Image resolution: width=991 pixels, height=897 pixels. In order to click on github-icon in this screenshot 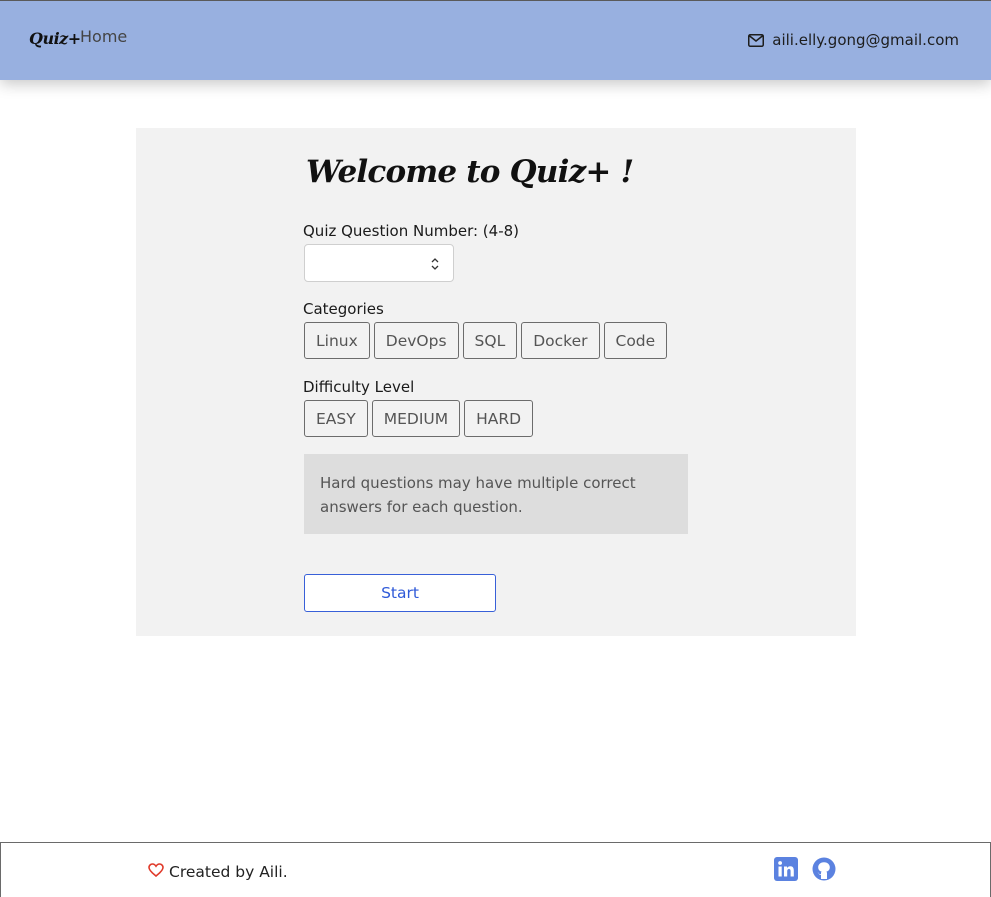, I will do `click(824, 869)`.